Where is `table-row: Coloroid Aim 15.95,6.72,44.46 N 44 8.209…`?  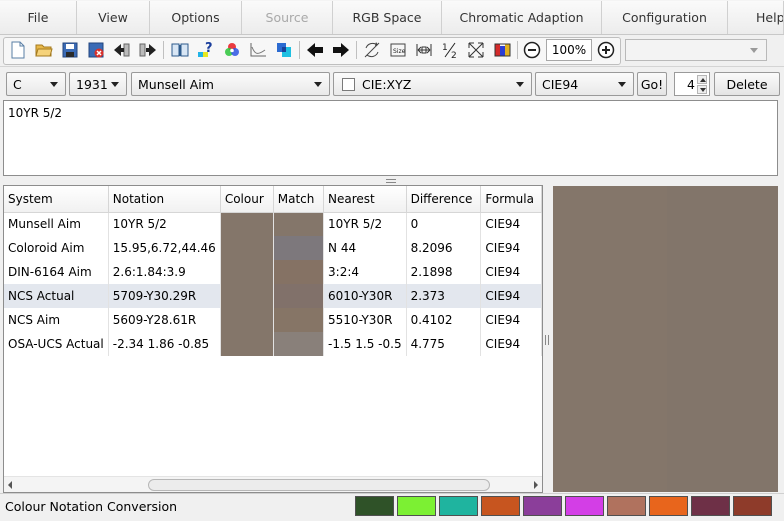
table-row: Coloroid Aim 15.95,6.72,44.46 N 44 8.209… is located at coordinates (273, 248).